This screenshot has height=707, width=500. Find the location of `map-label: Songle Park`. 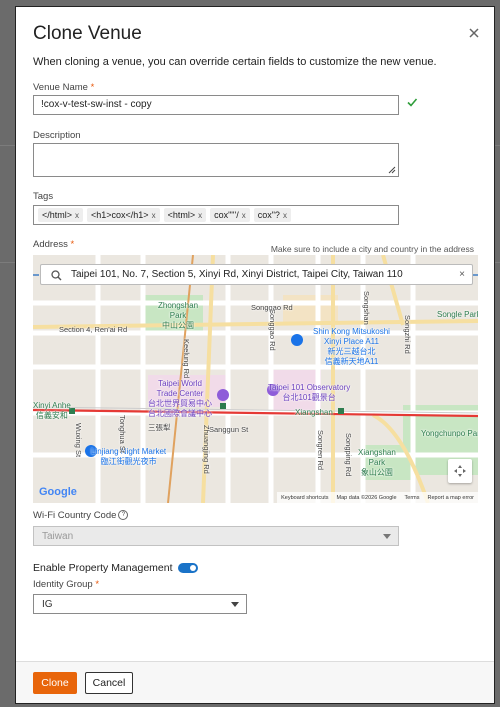

map-label: Songle Park is located at coordinates (457, 314).